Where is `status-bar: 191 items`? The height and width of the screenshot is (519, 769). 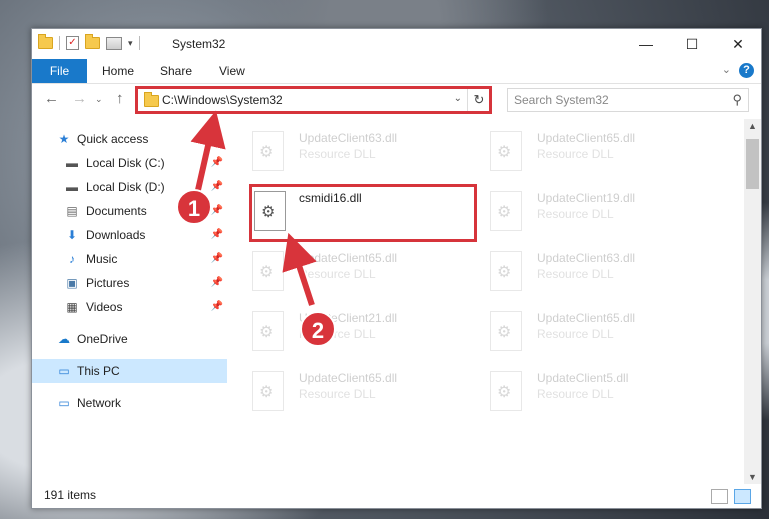
status-bar: 191 items is located at coordinates (396, 496).